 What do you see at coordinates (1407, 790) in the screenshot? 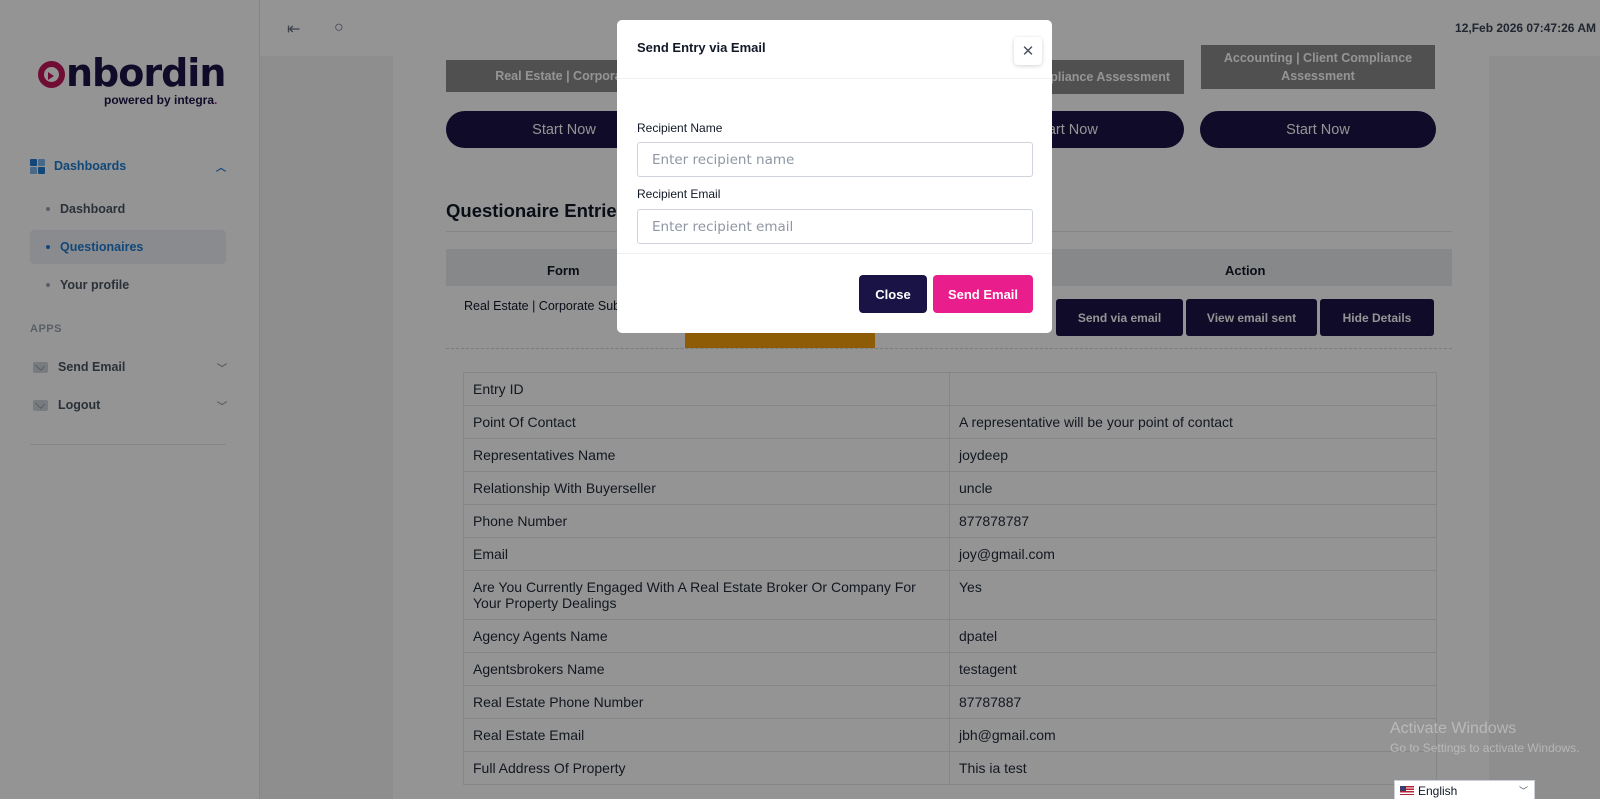
I see `us-flag-icon` at bounding box center [1407, 790].